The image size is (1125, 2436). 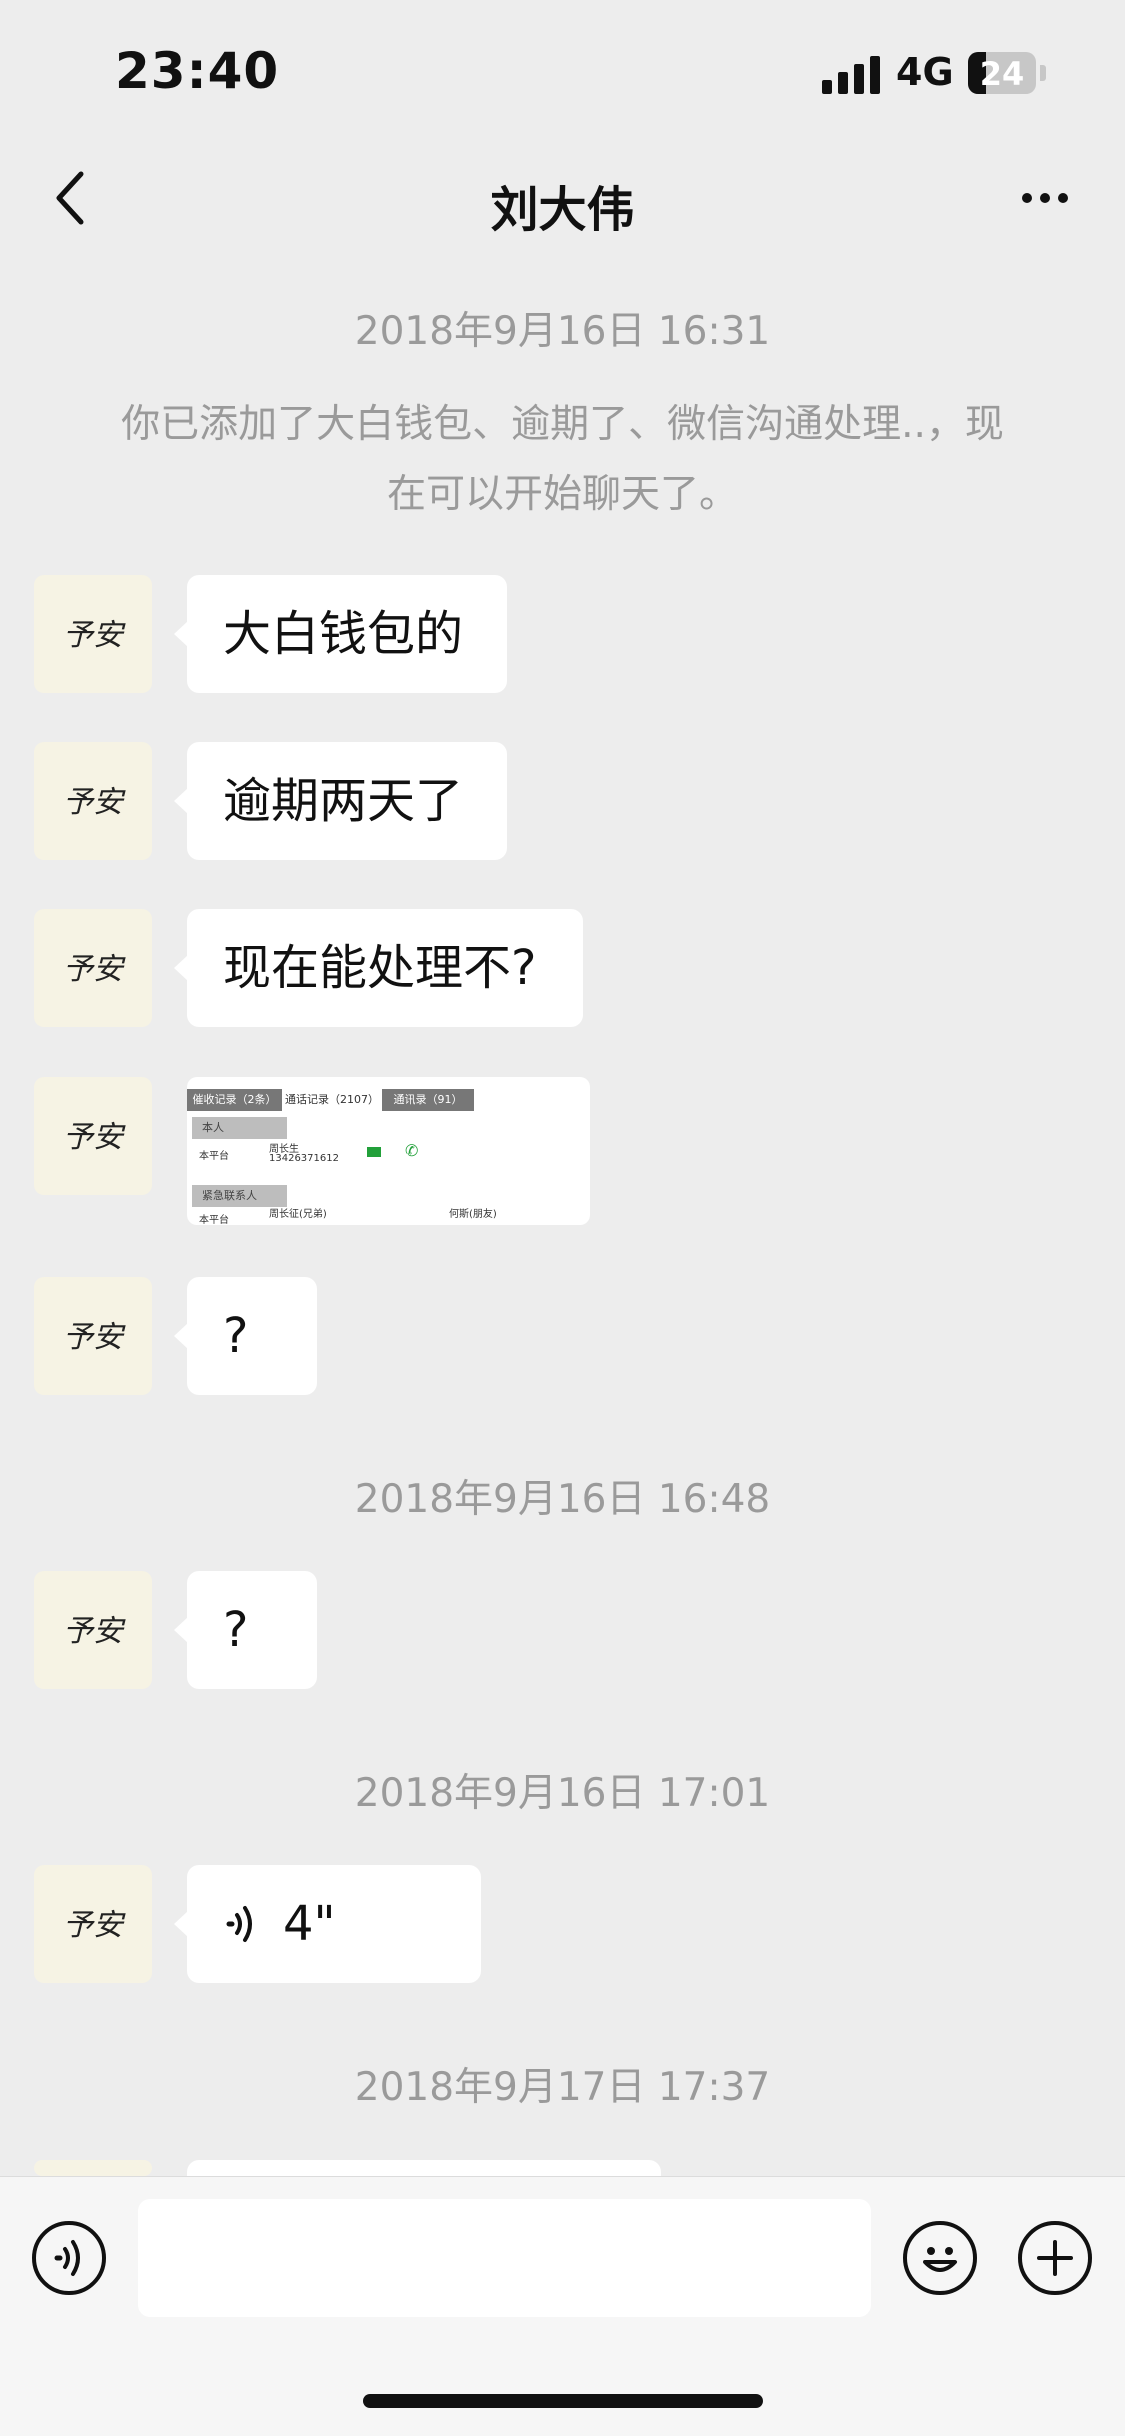 I want to click on voice-duration: 4", so click(x=309, y=1924).